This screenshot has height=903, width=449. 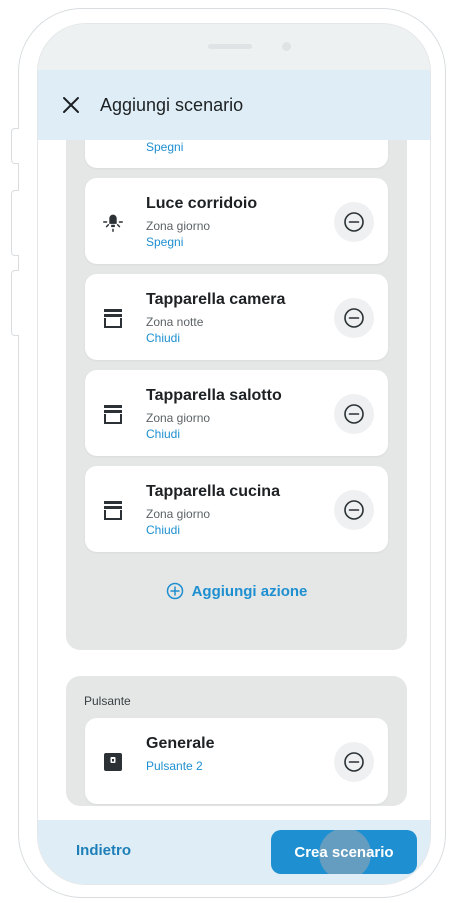 I want to click on button-group: Pulsante Generale Pulsante 2, so click(x=236, y=741).